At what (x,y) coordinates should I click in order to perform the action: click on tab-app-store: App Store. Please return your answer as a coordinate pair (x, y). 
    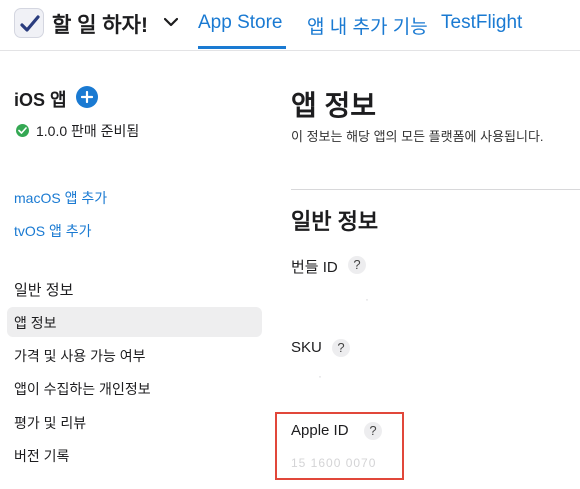
    Looking at the image, I should click on (240, 23).